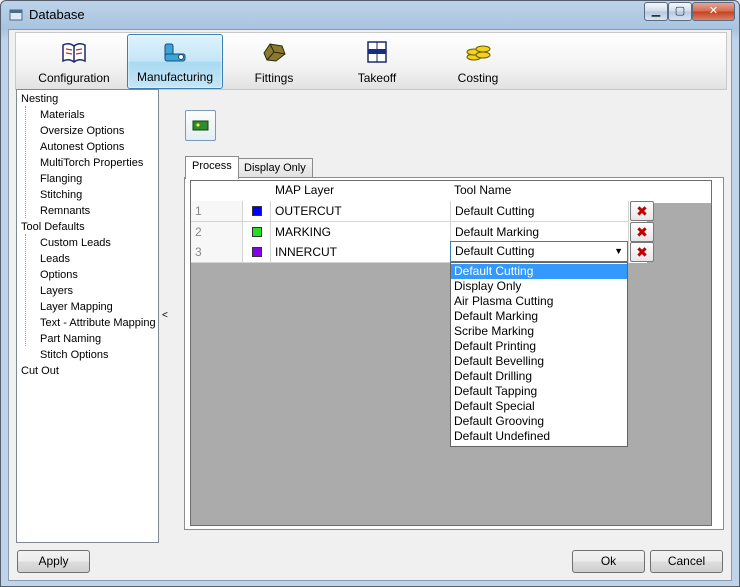  What do you see at coordinates (76, 307) in the screenshot?
I see `tree-item-layer-mapping: Layer Mapping` at bounding box center [76, 307].